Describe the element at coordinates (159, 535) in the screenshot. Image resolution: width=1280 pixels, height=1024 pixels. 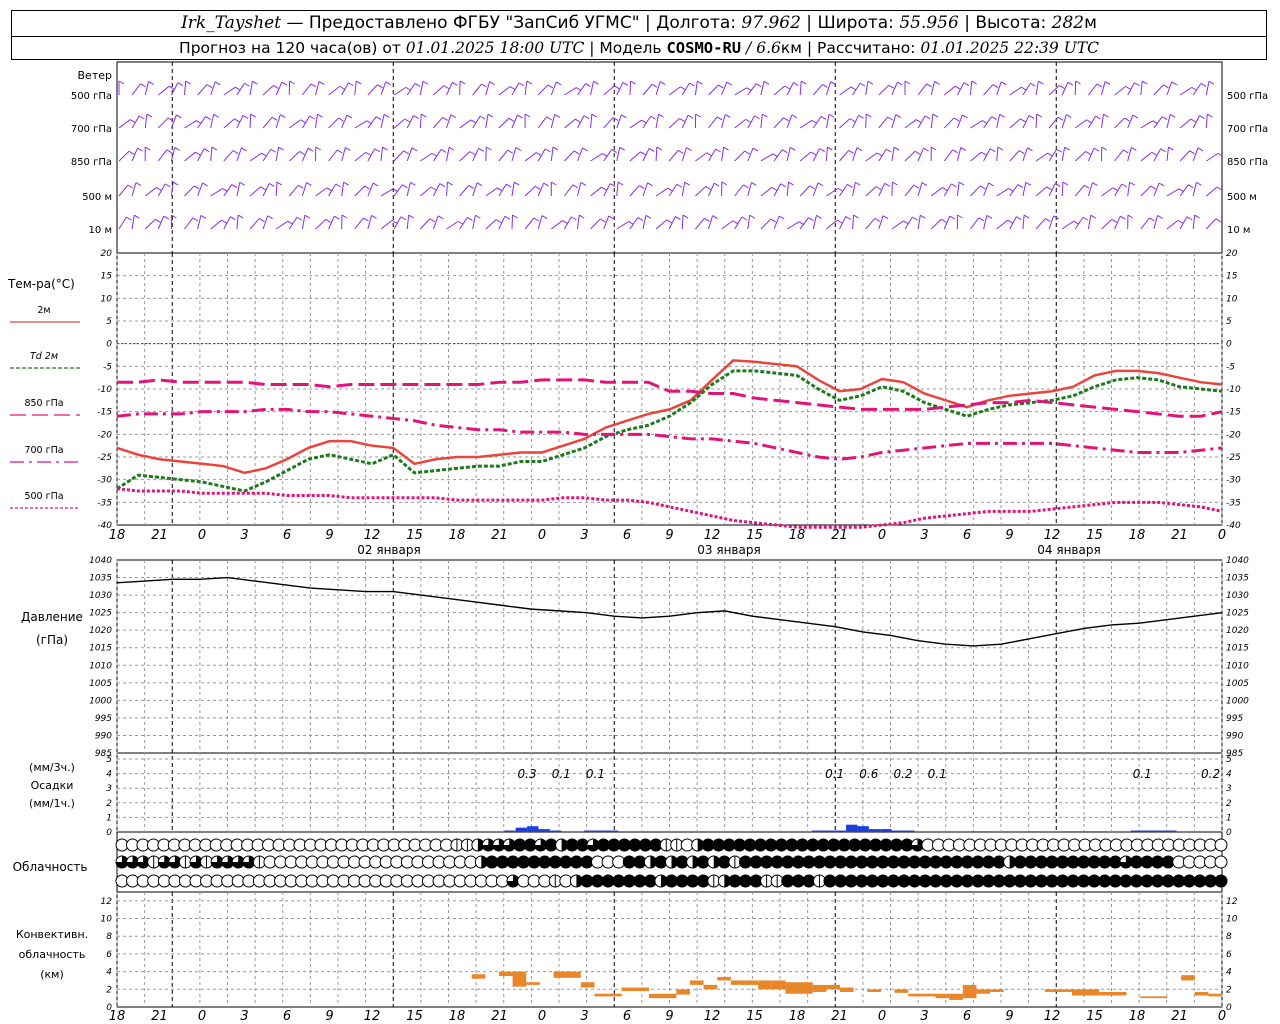
I see `x-tick-label-top: 21` at that location.